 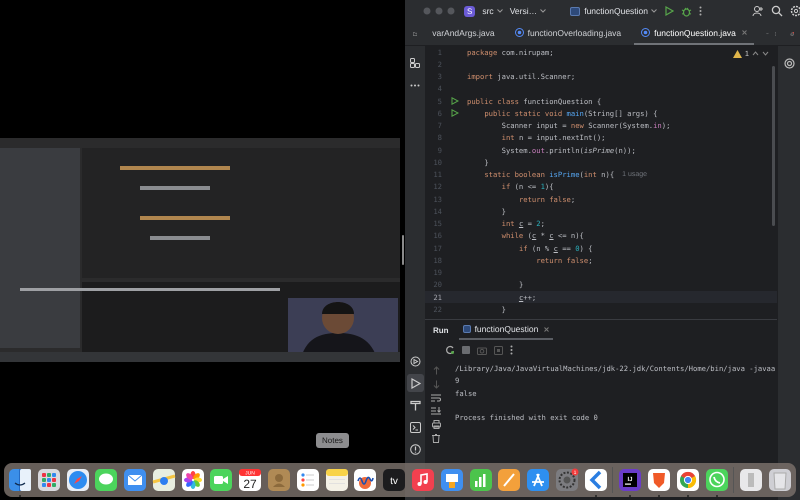 What do you see at coordinates (795, 11) in the screenshot?
I see `settings-icon` at bounding box center [795, 11].